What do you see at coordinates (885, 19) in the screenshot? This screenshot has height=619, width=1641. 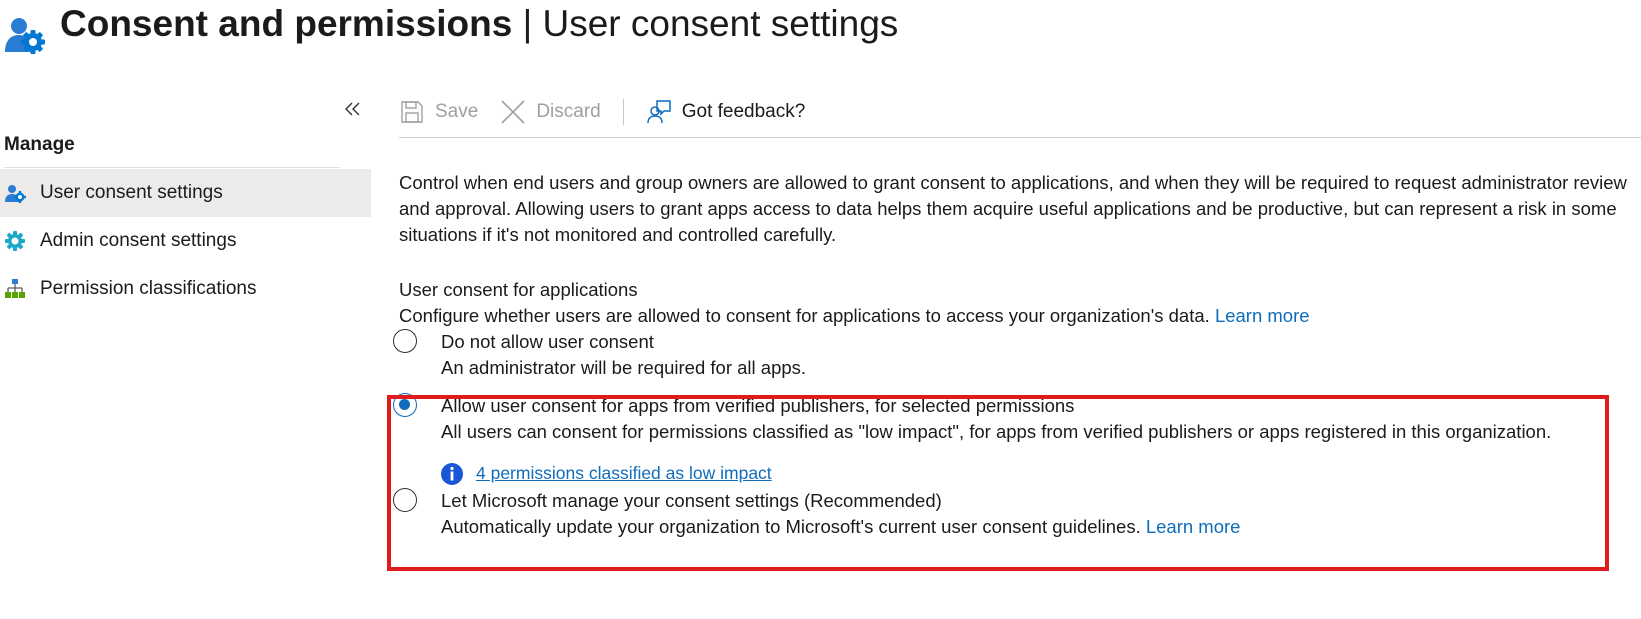 I see `more-options-button: ···` at bounding box center [885, 19].